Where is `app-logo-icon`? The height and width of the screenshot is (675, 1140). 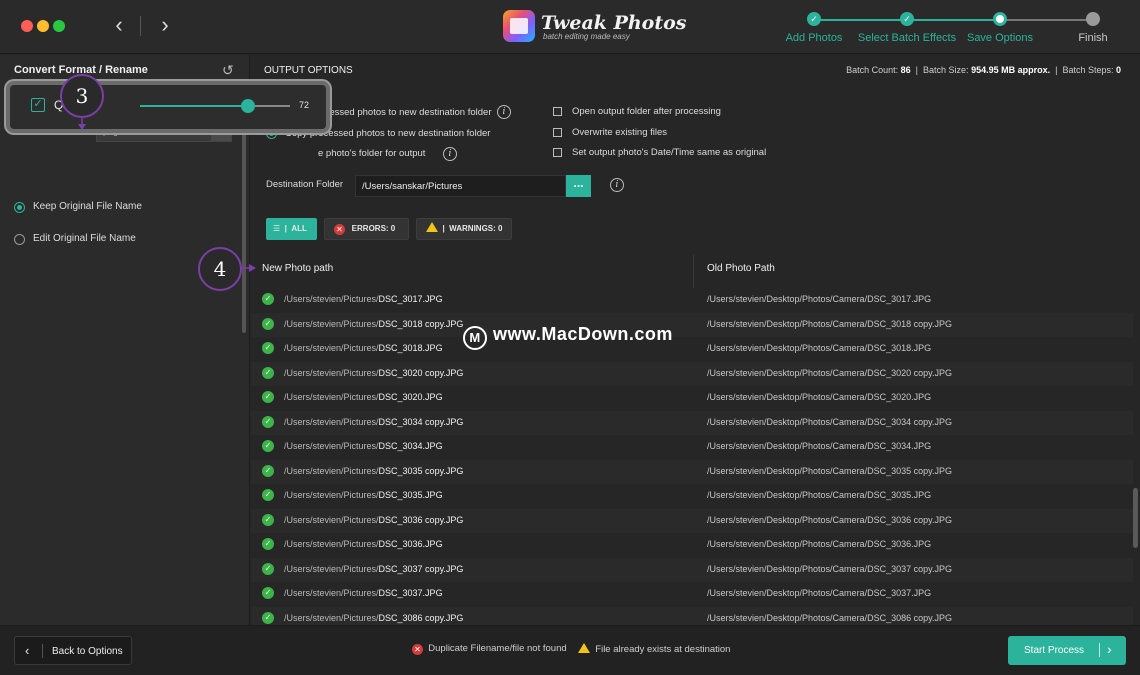
app-logo-icon is located at coordinates (519, 26).